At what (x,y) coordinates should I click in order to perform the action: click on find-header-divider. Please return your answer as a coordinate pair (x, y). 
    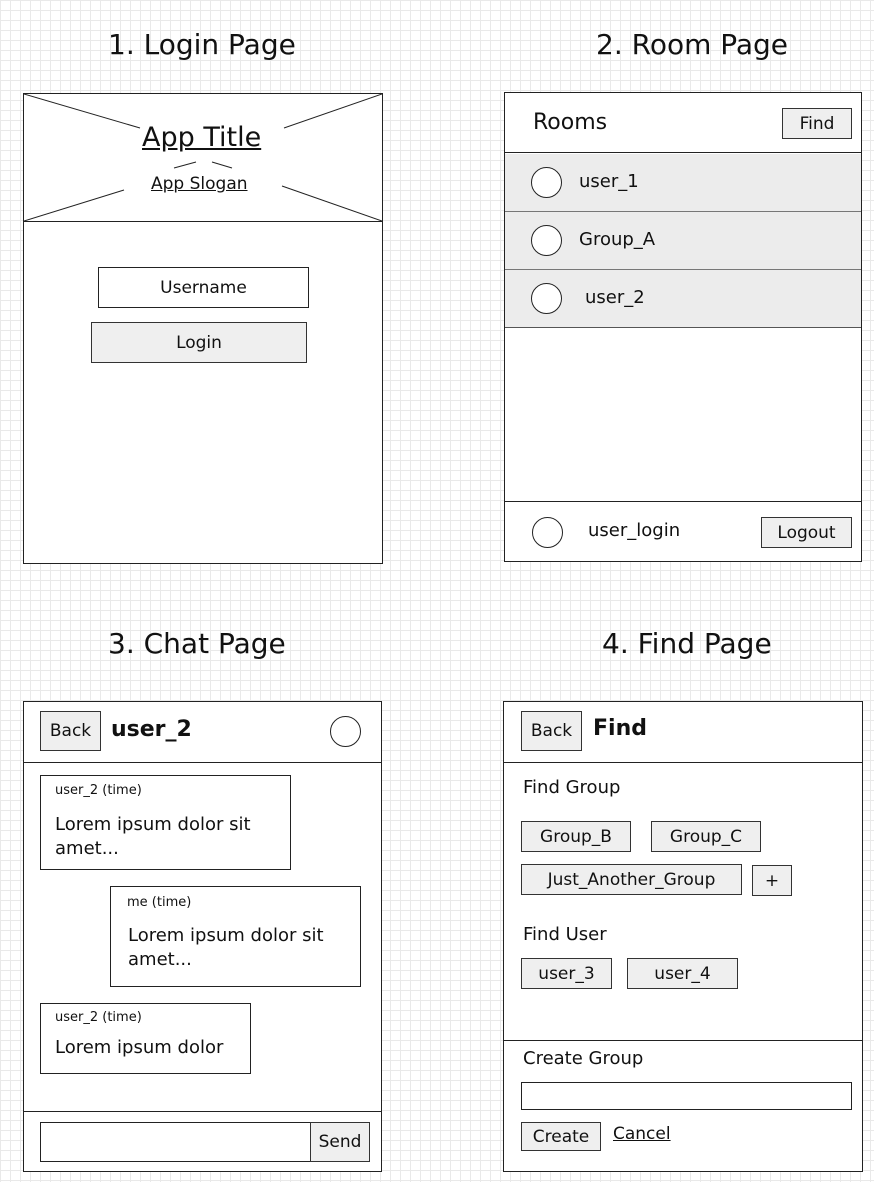
    Looking at the image, I should click on (683, 762).